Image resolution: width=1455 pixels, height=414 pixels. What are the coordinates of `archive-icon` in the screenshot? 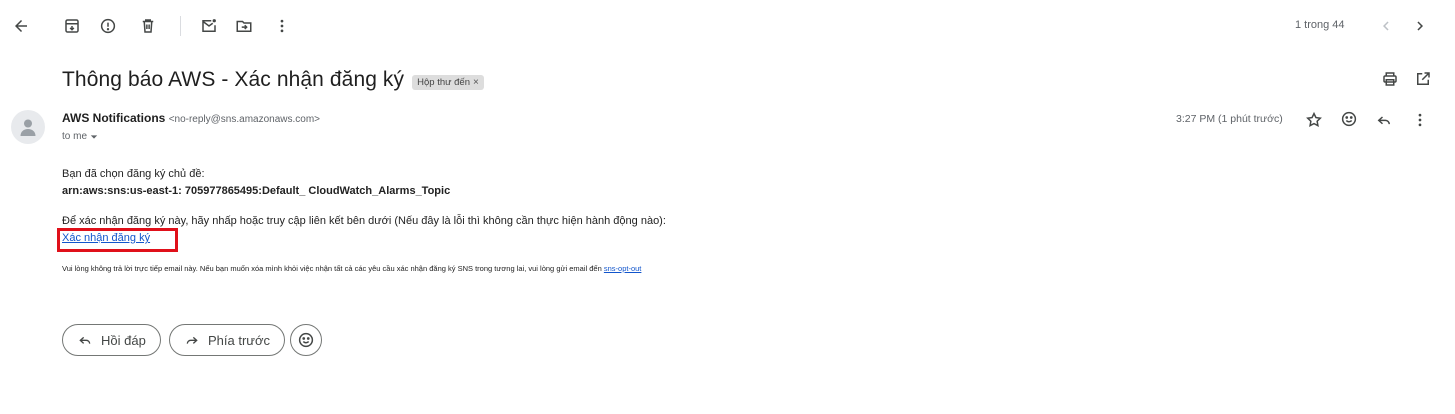 It's located at (72, 26).